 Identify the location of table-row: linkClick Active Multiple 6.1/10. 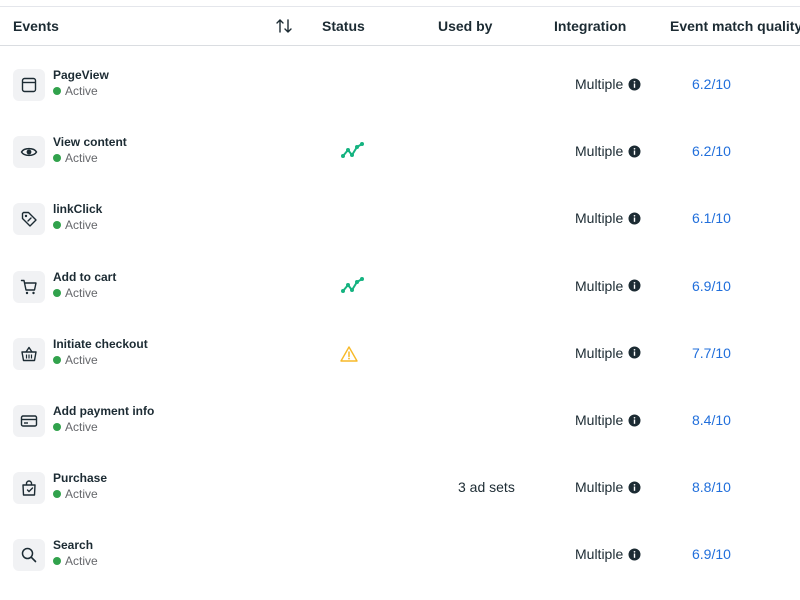
(400, 222).